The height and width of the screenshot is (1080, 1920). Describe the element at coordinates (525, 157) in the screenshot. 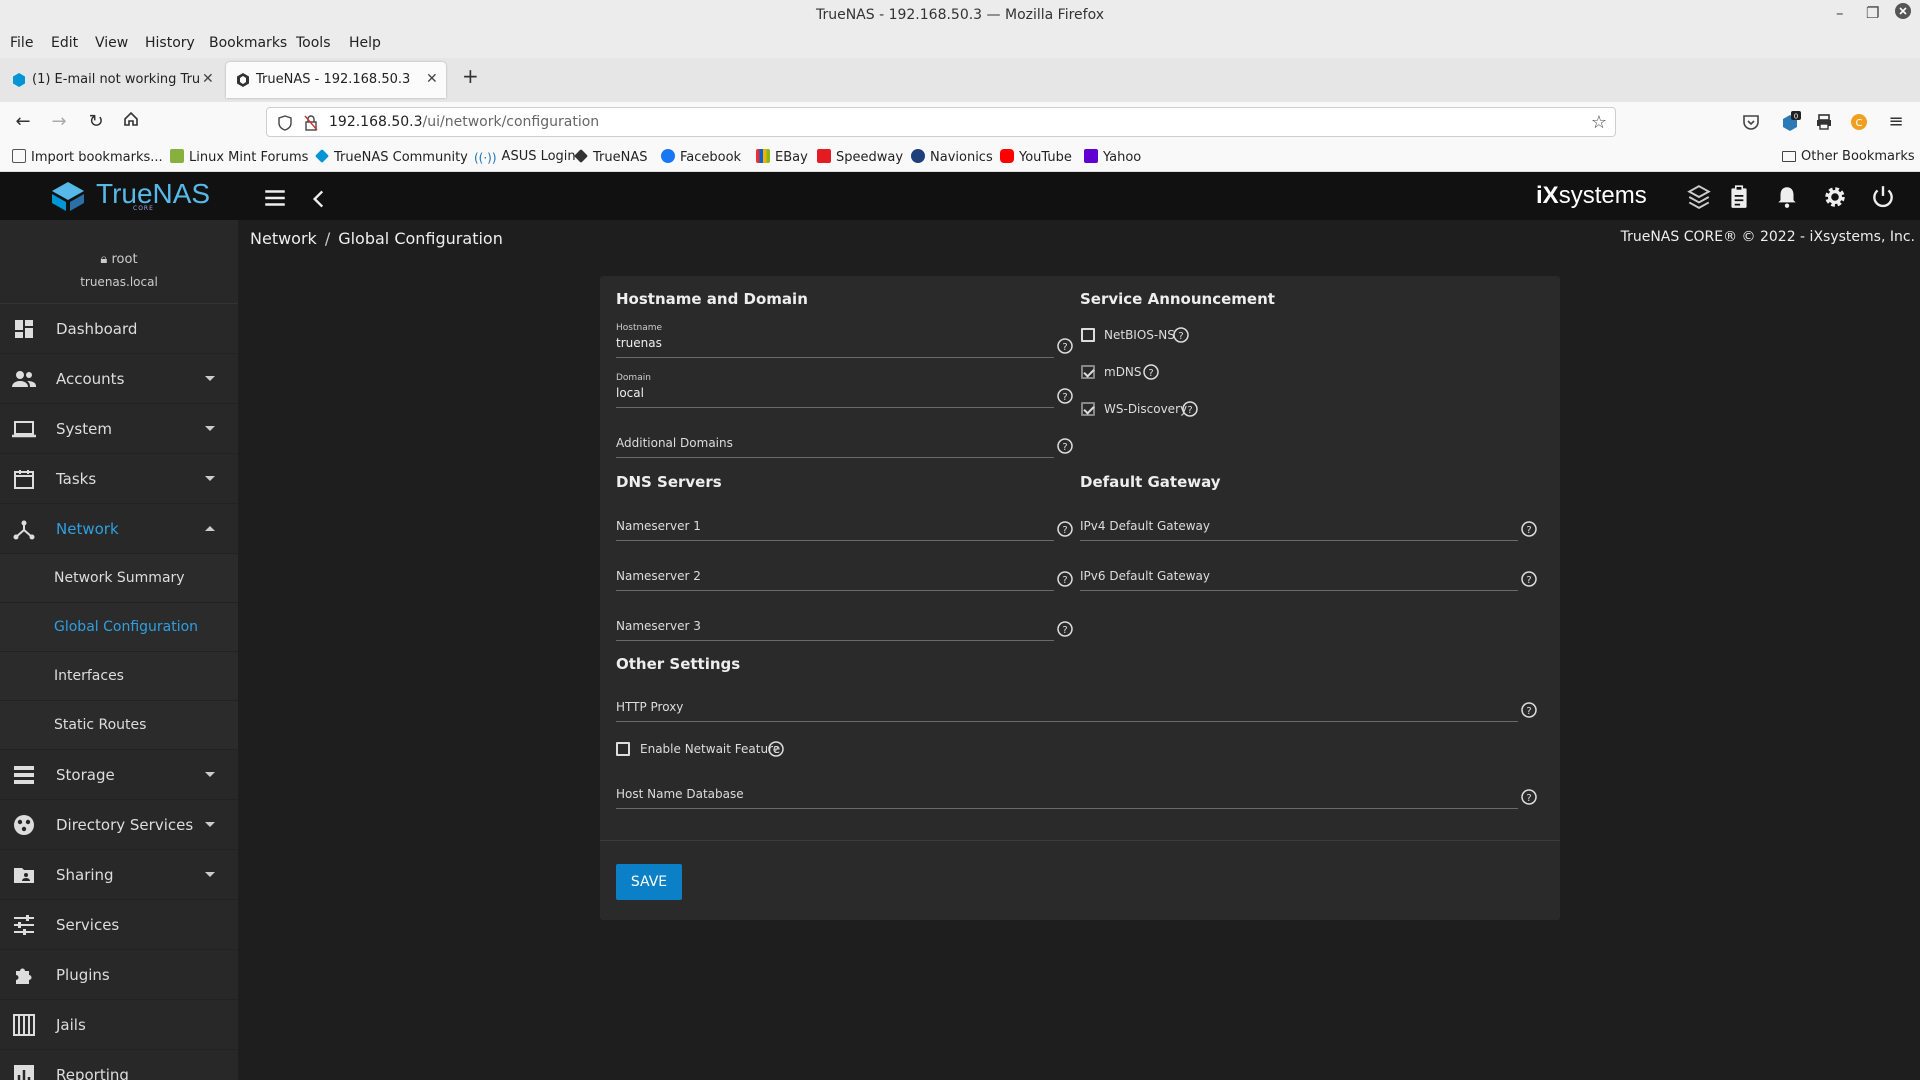

I see `bookmark-asus: ((·)) ASUS Login` at that location.